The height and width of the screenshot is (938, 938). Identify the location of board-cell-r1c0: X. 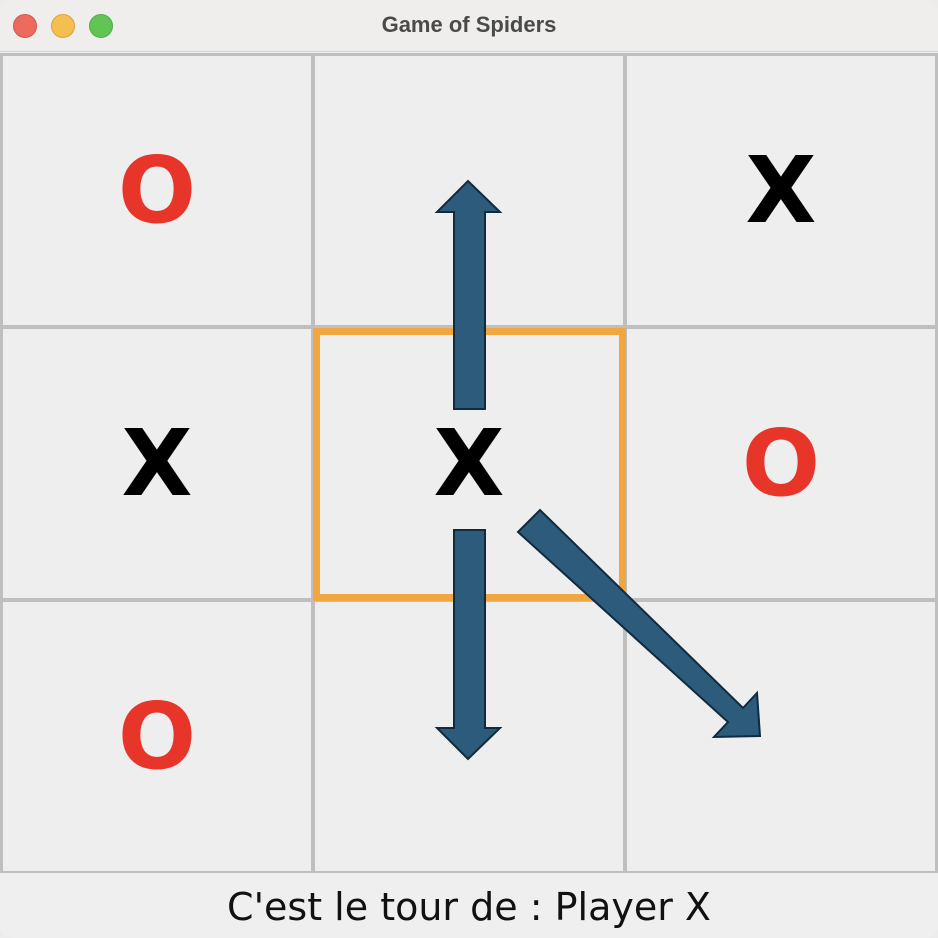
(157, 463).